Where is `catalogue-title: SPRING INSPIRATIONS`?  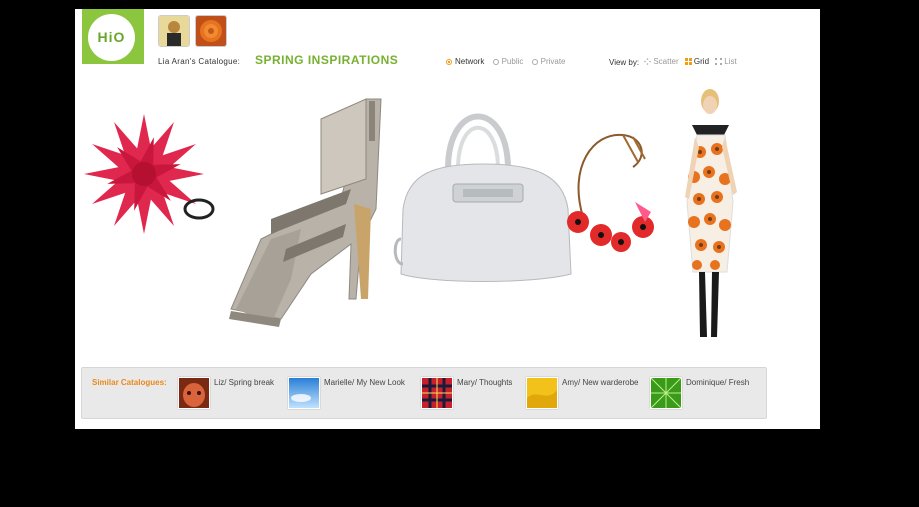 catalogue-title: SPRING INSPIRATIONS is located at coordinates (327, 60).